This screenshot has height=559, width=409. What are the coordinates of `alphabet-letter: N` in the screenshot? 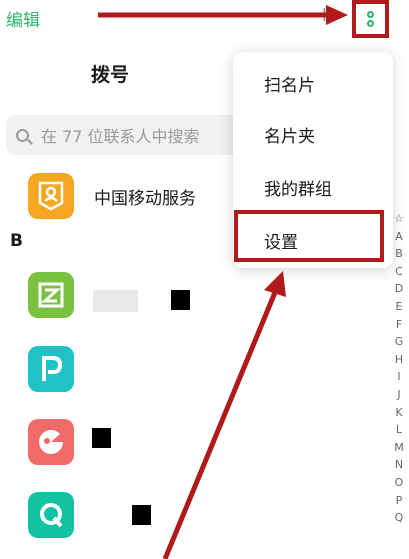 It's located at (399, 465).